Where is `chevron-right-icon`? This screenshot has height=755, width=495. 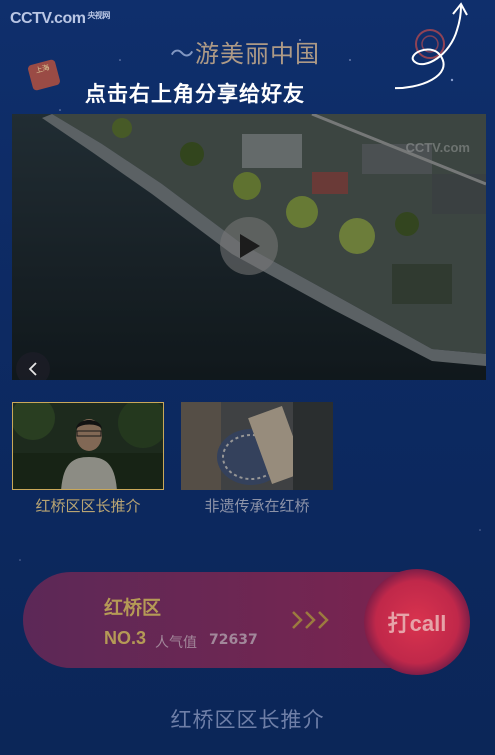 chevron-right-icon is located at coordinates (310, 620).